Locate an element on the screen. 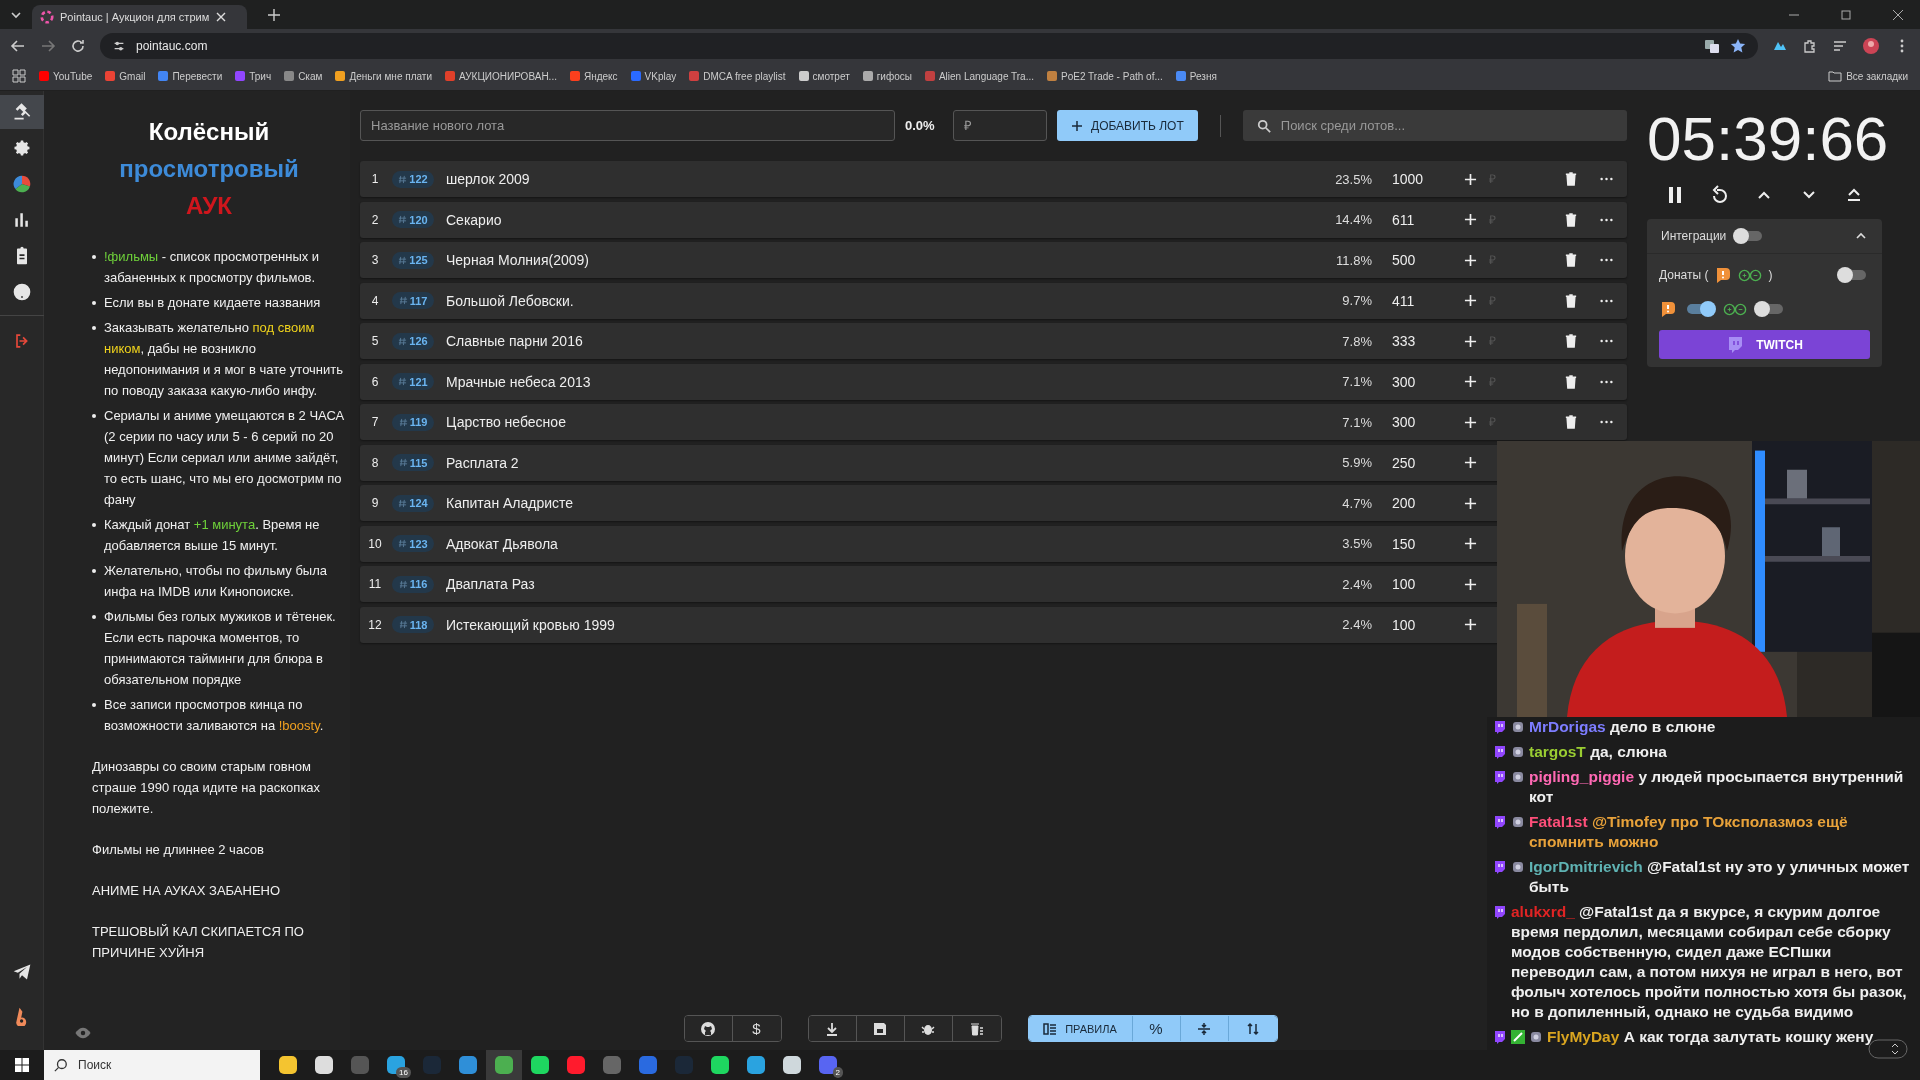 This screenshot has width=1920, height=1080. twitch-button: TWITCH is located at coordinates (1764, 344).